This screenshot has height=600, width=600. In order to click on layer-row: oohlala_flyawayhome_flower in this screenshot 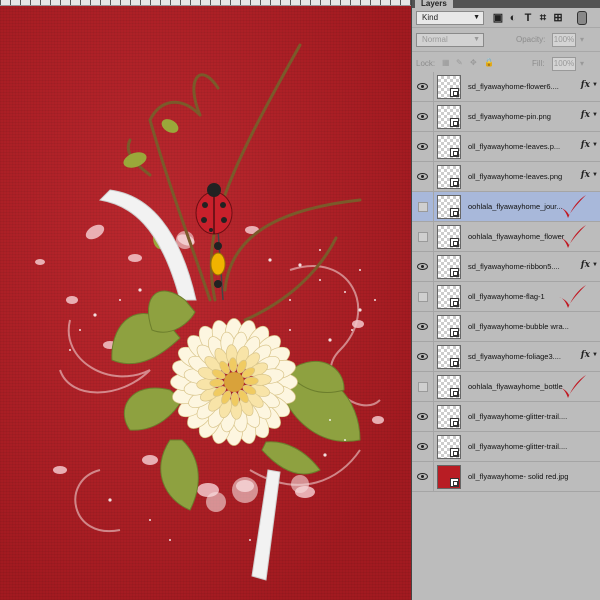, I will do `click(506, 237)`.